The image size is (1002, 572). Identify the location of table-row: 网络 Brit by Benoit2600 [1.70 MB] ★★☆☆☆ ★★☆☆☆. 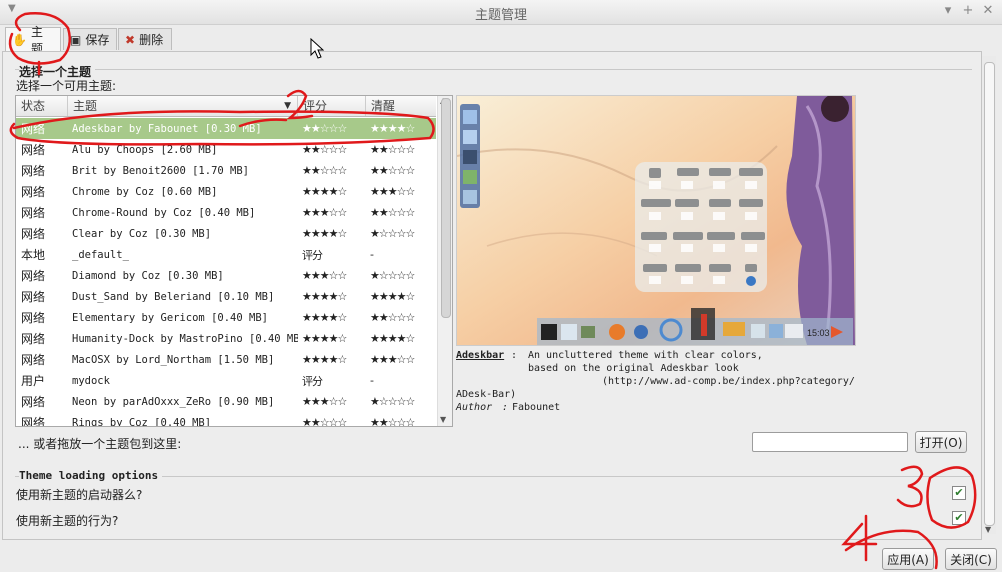
(226, 170).